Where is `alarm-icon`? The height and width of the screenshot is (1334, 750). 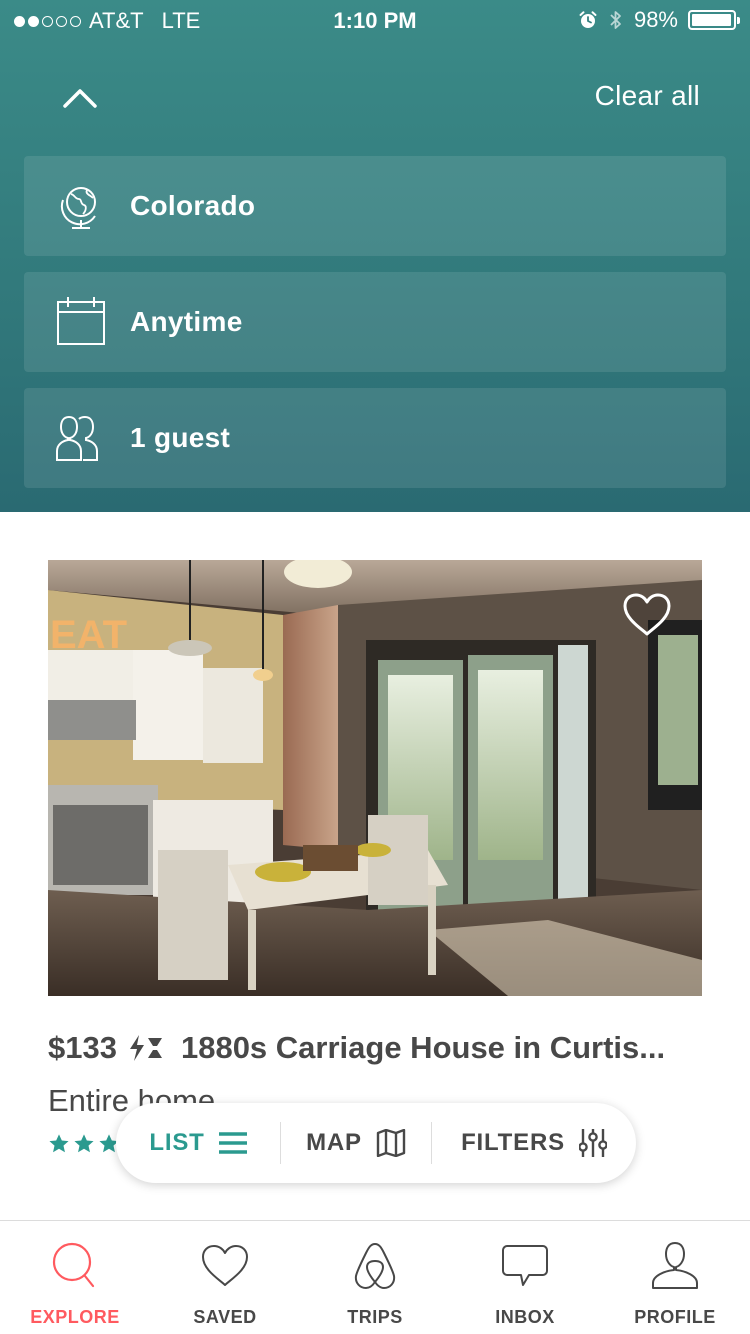
alarm-icon is located at coordinates (588, 19).